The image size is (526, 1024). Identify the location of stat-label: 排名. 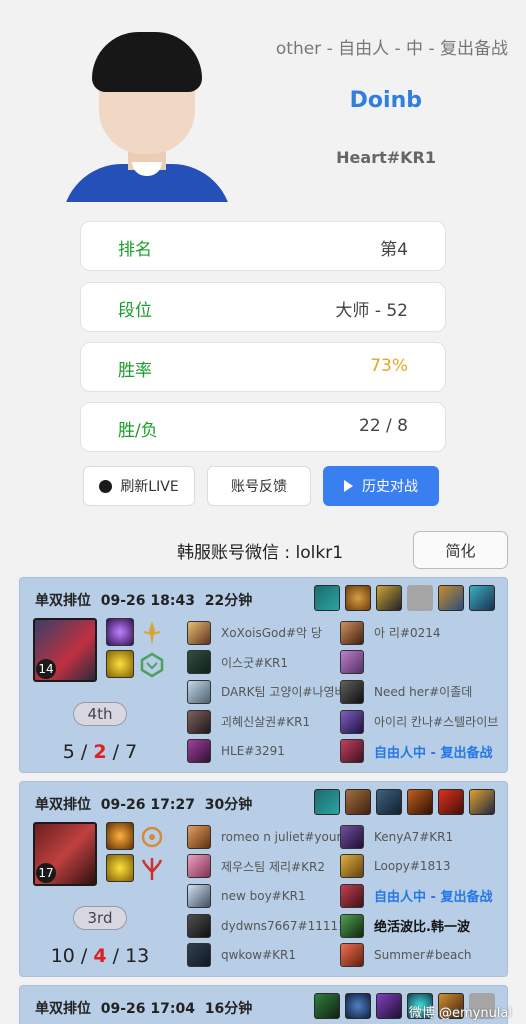
(135, 250).